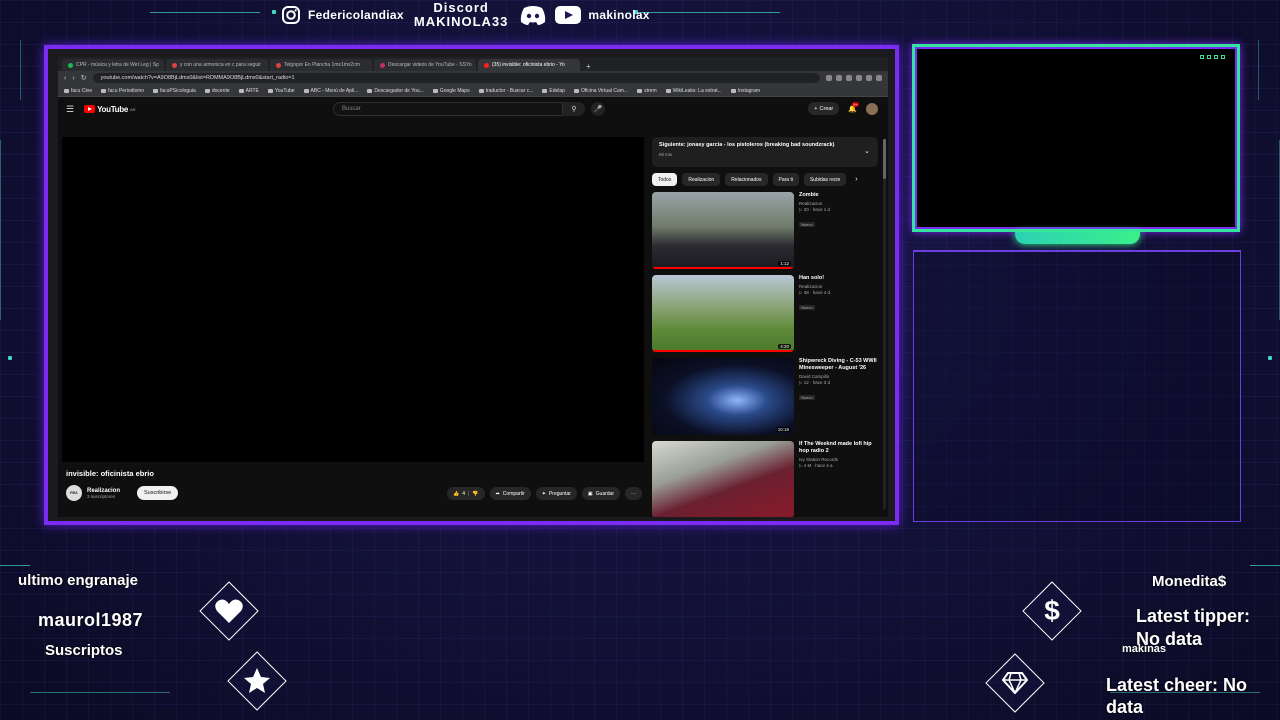 The width and height of the screenshot is (1280, 720). I want to click on bookmark-item: ARTE, so click(248, 91).